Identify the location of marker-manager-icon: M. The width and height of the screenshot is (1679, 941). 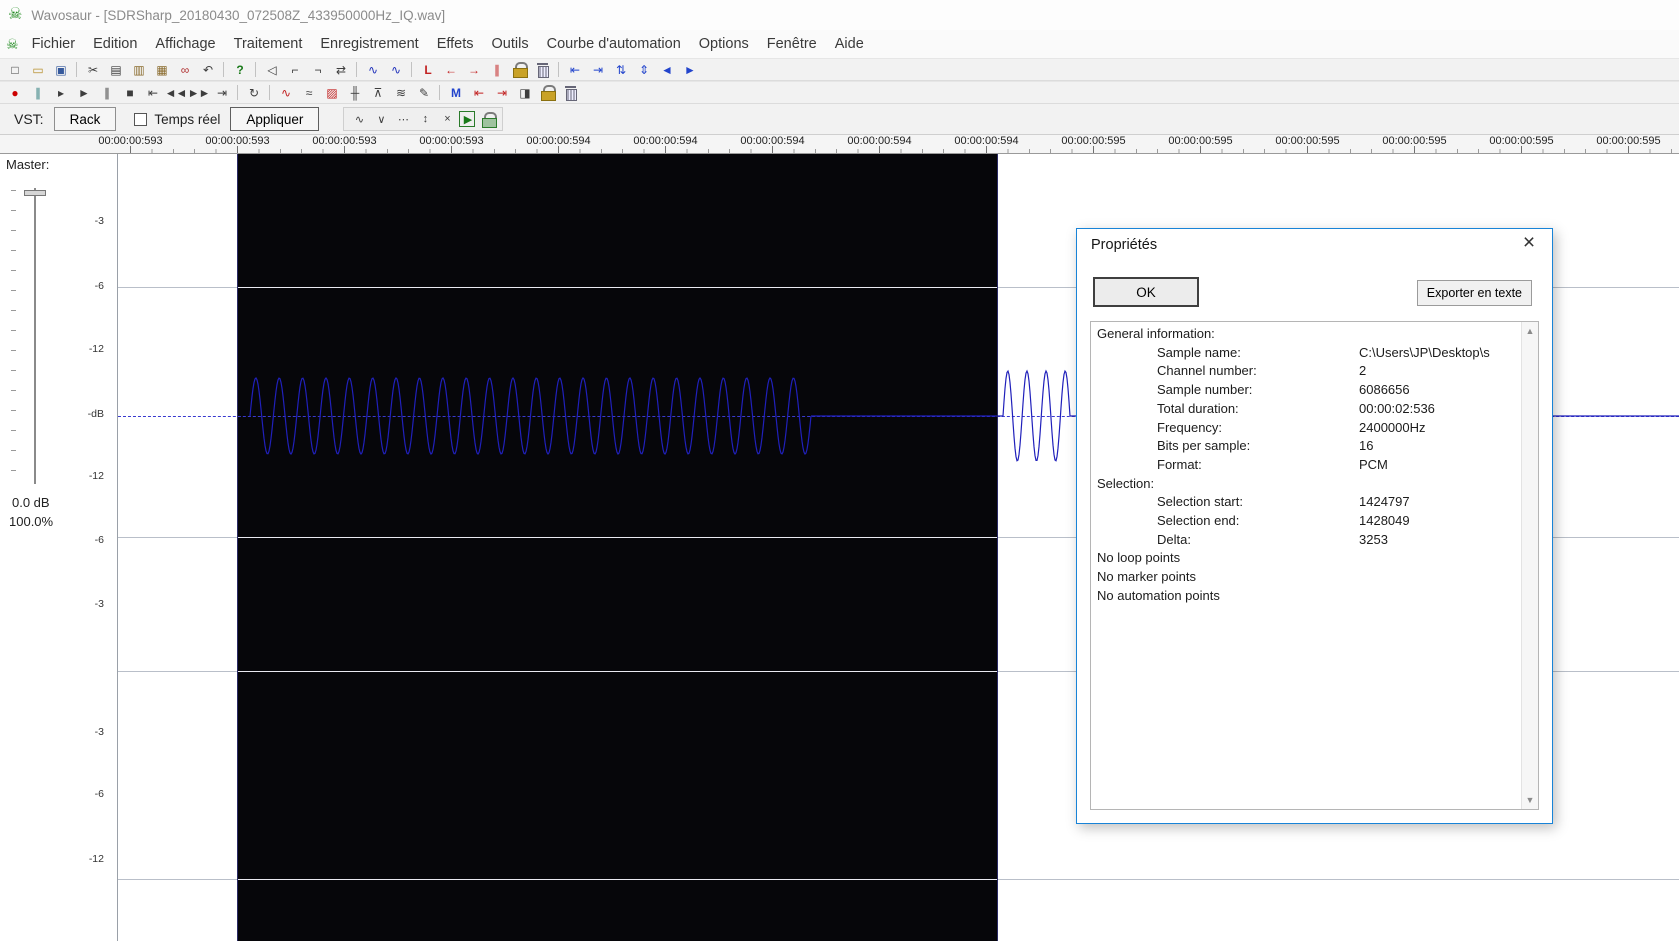
(455, 92).